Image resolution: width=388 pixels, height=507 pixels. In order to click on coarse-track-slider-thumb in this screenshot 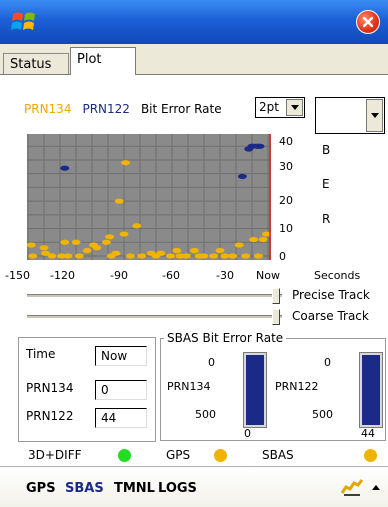, I will do `click(276, 317)`.